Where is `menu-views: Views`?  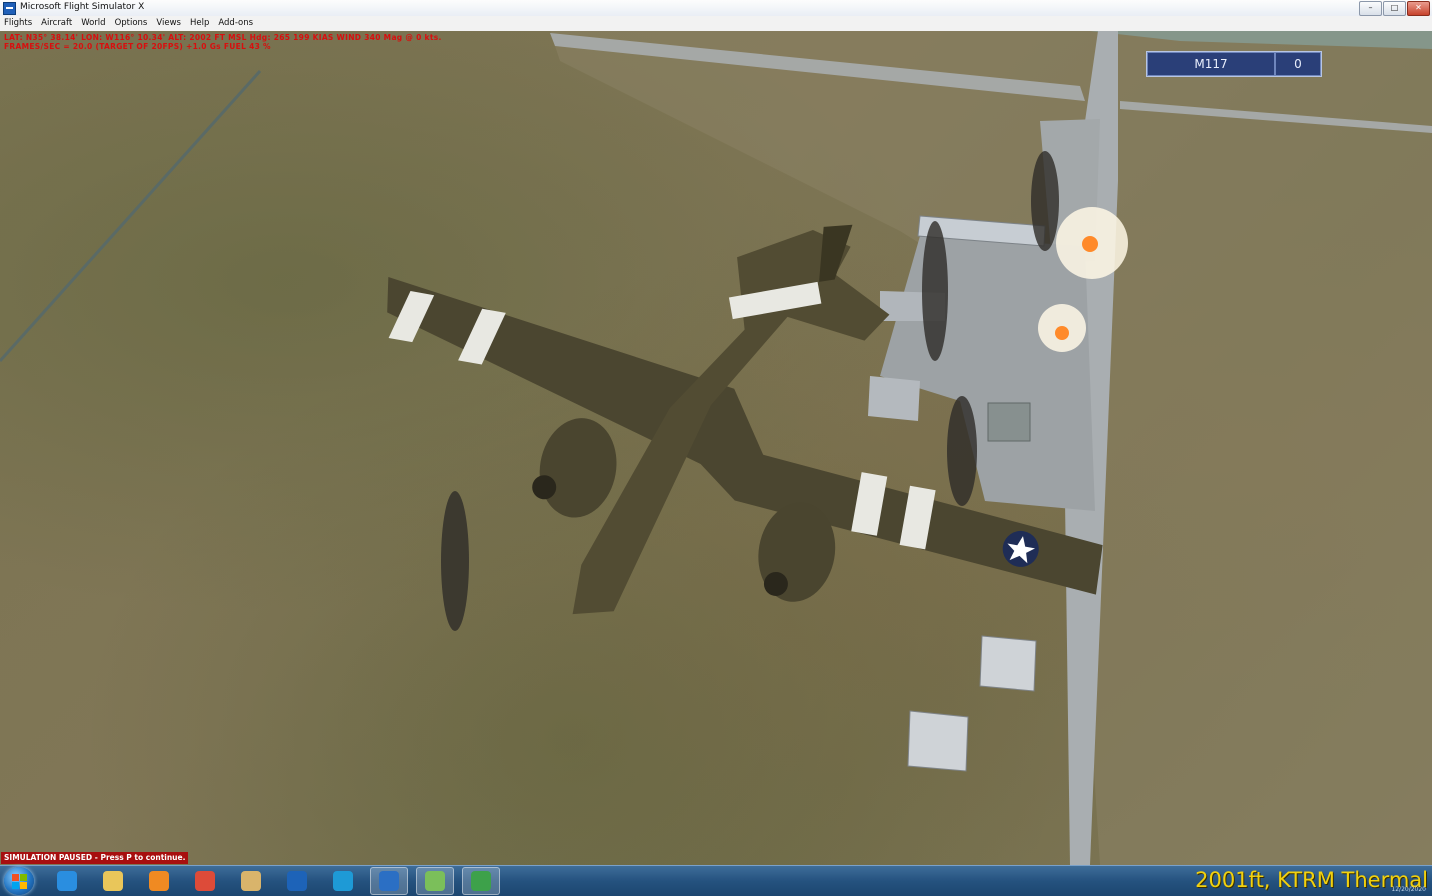
menu-views: Views is located at coordinates (169, 23).